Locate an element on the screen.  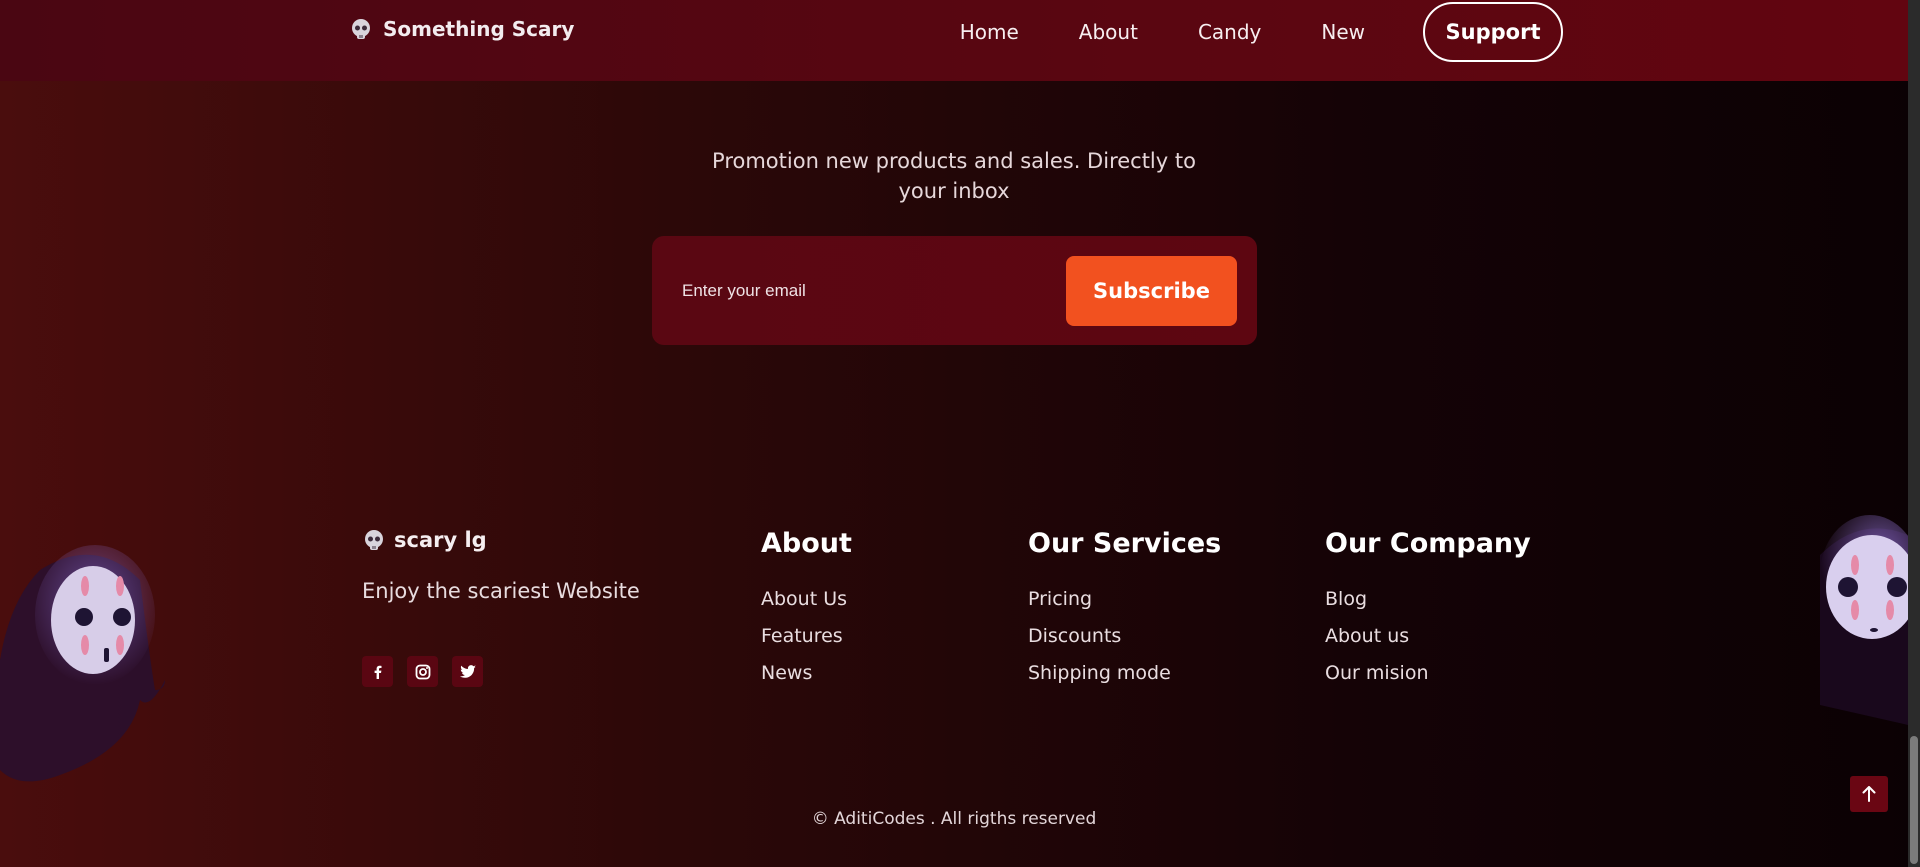
footer-tagline: Enjoy the scariest Website is located at coordinates (501, 591).